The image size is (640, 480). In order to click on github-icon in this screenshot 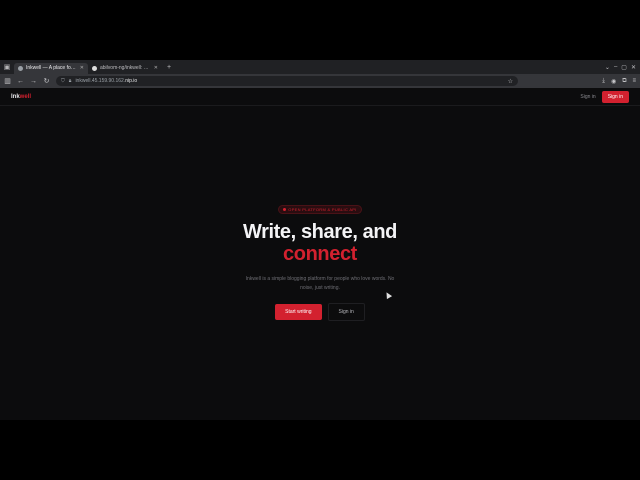, I will do `click(94, 68)`.